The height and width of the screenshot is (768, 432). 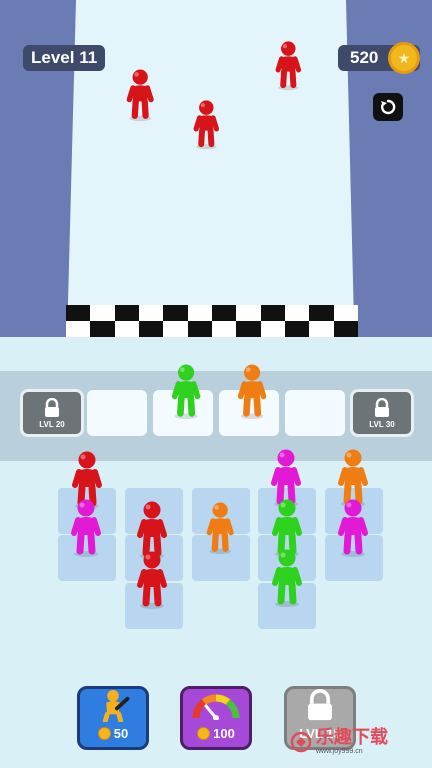 What do you see at coordinates (404, 58) in the screenshot?
I see `coin-icon: ★` at bounding box center [404, 58].